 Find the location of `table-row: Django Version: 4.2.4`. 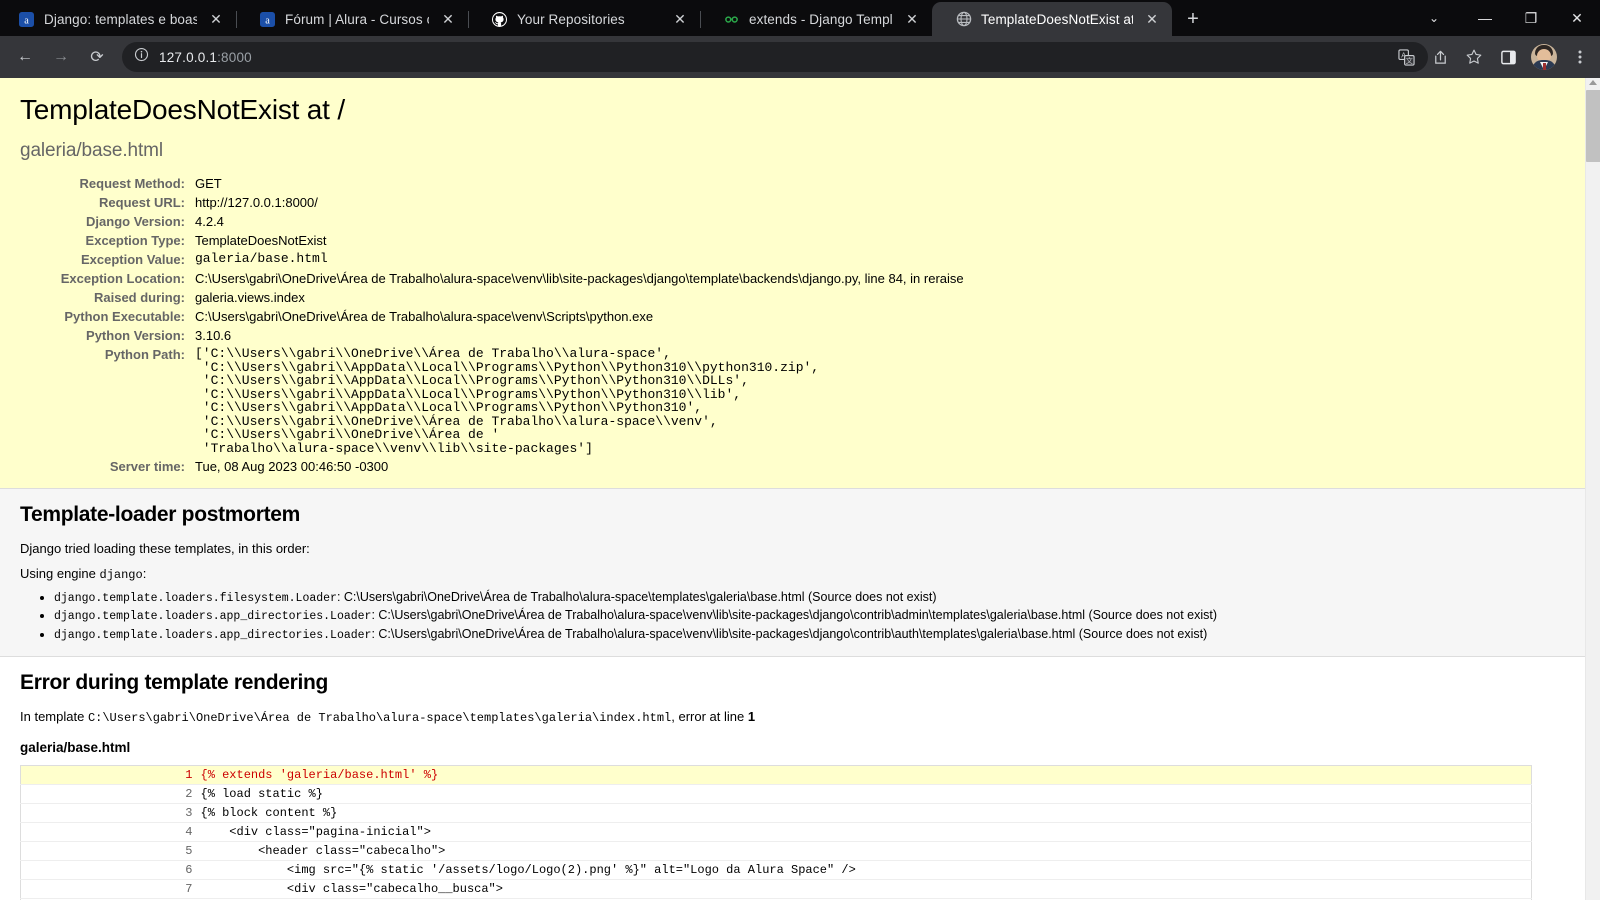

table-row: Django Version: 4.2.4 is located at coordinates (492, 221).